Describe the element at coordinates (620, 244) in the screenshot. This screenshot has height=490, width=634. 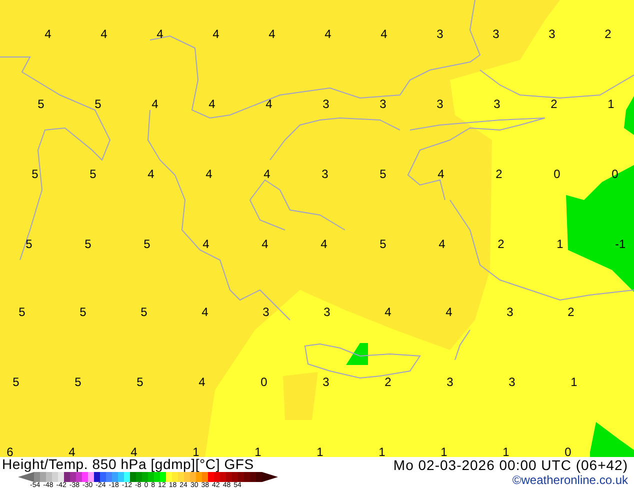
I see `temperature-value: -1` at that location.